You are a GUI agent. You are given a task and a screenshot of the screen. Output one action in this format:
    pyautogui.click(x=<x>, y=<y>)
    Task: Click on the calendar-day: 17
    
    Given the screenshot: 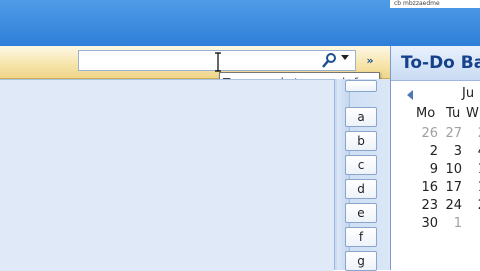 What is the action you would take?
    pyautogui.click(x=452, y=188)
    